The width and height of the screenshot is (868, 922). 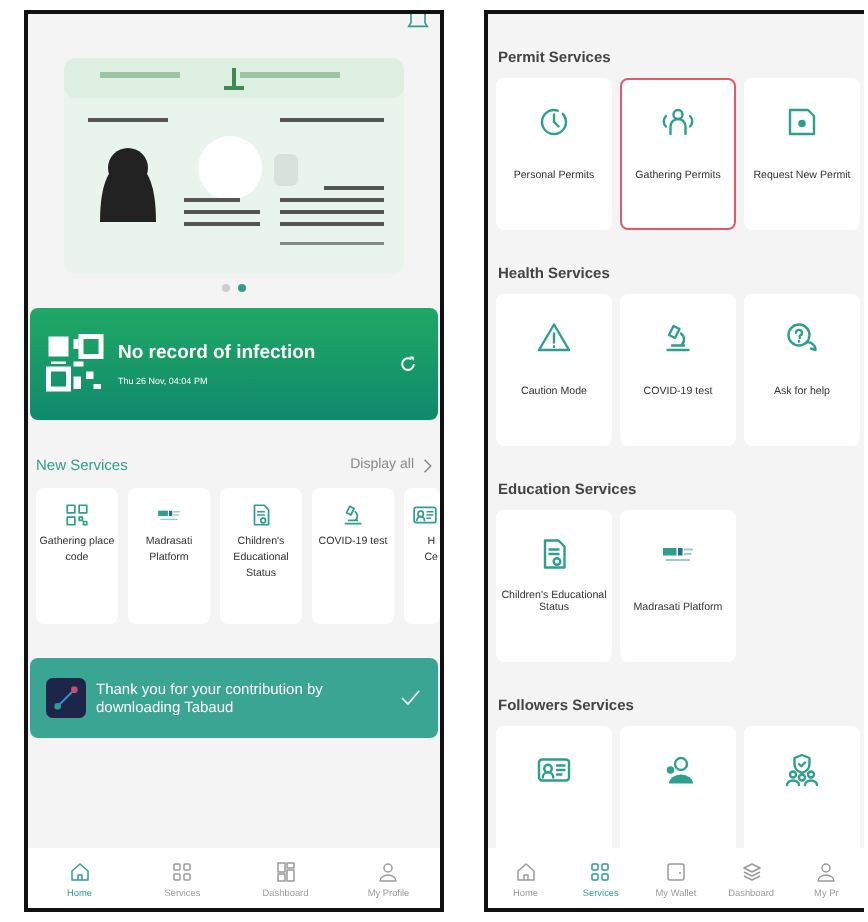 I want to click on warning-icon, so click(x=554, y=338).